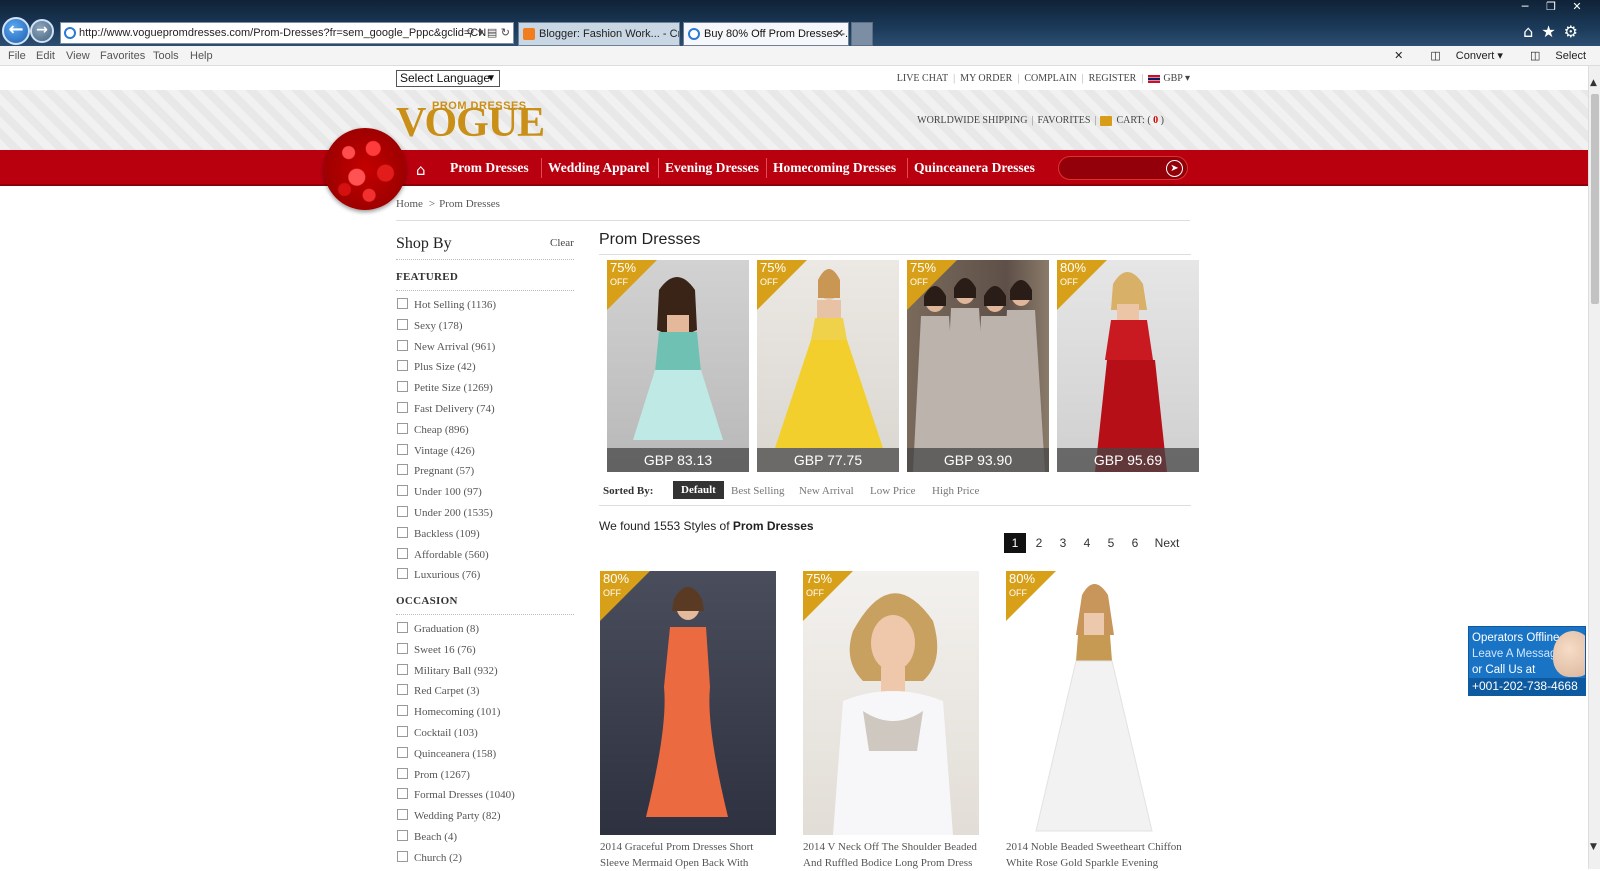  What do you see at coordinates (488, 33) in the screenshot?
I see `address-tools-icon: ⚲ ▾ ▤ ↻` at bounding box center [488, 33].